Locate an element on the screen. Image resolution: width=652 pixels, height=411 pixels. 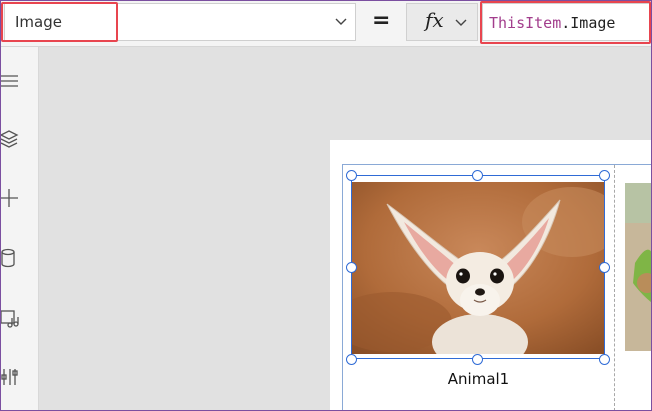
animal-2-image is located at coordinates (638, 267).